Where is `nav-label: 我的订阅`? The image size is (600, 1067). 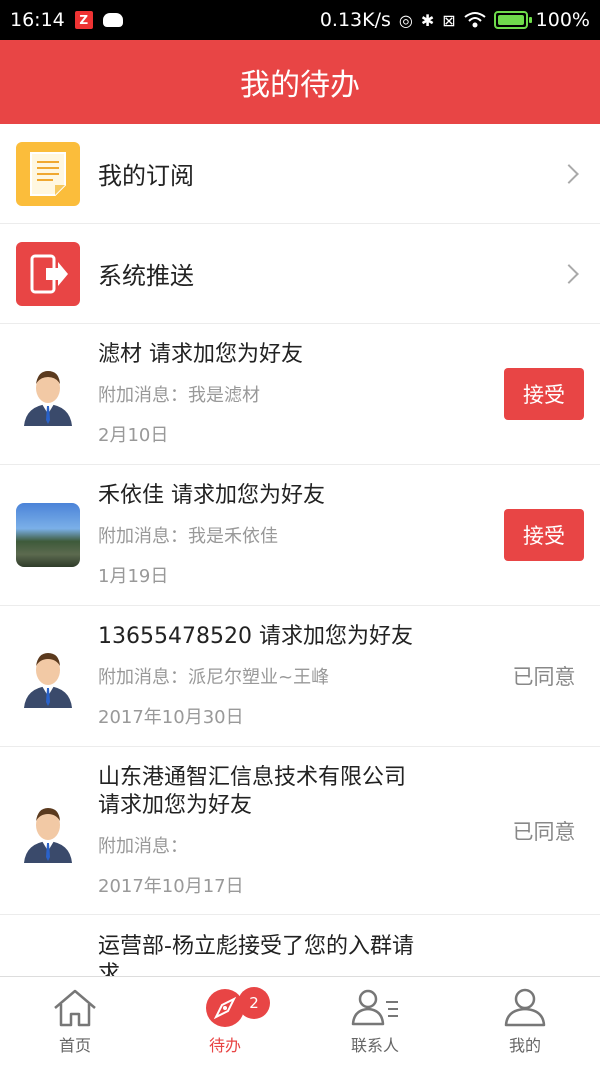 nav-label: 我的订阅 is located at coordinates (146, 176).